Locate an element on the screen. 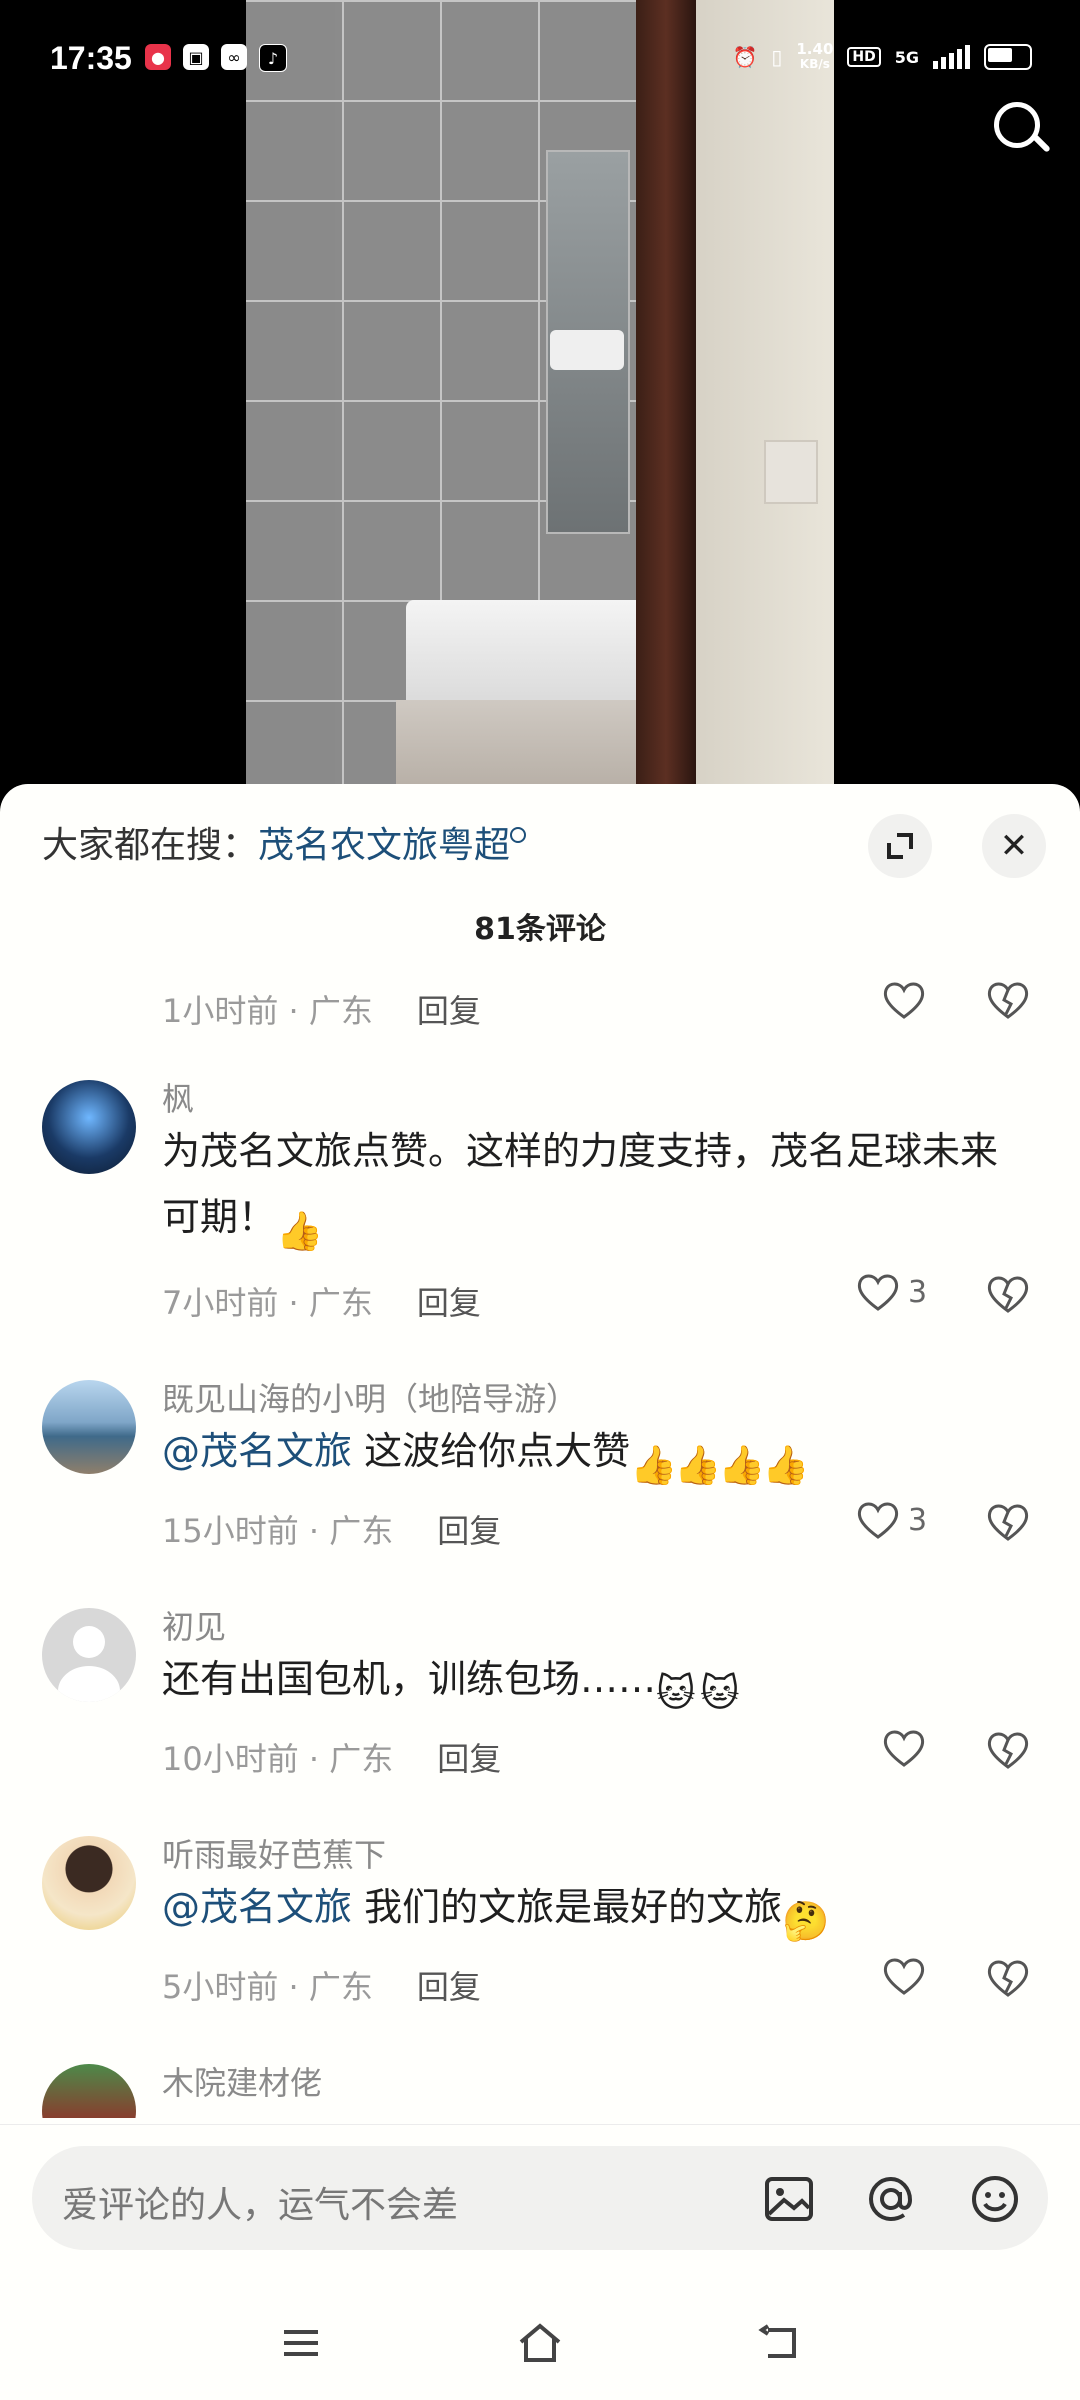 The height and width of the screenshot is (2400, 1080). home-icon is located at coordinates (540, 2343).